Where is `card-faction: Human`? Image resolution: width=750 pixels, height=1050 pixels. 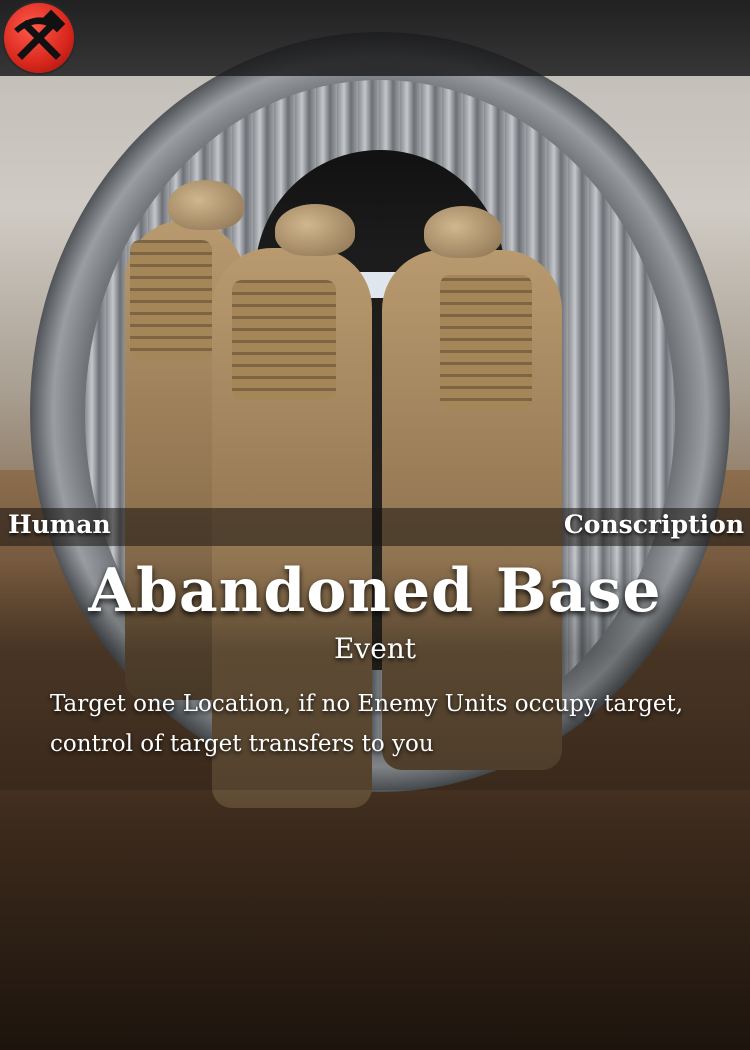
card-faction: Human is located at coordinates (59, 524).